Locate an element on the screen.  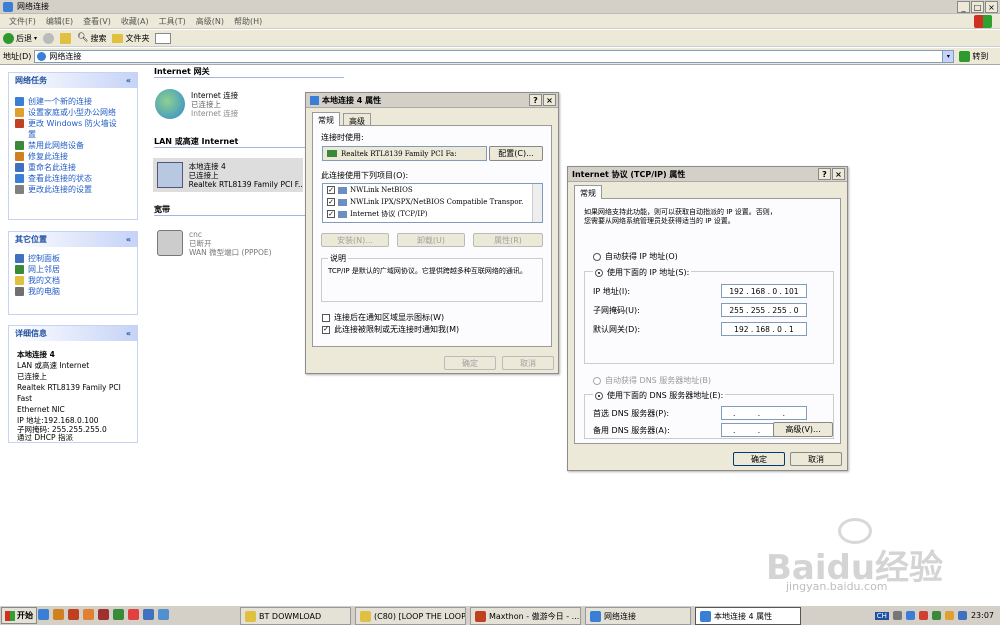
notify-limit-checkbox: ✓ is located at coordinates (326, 329).